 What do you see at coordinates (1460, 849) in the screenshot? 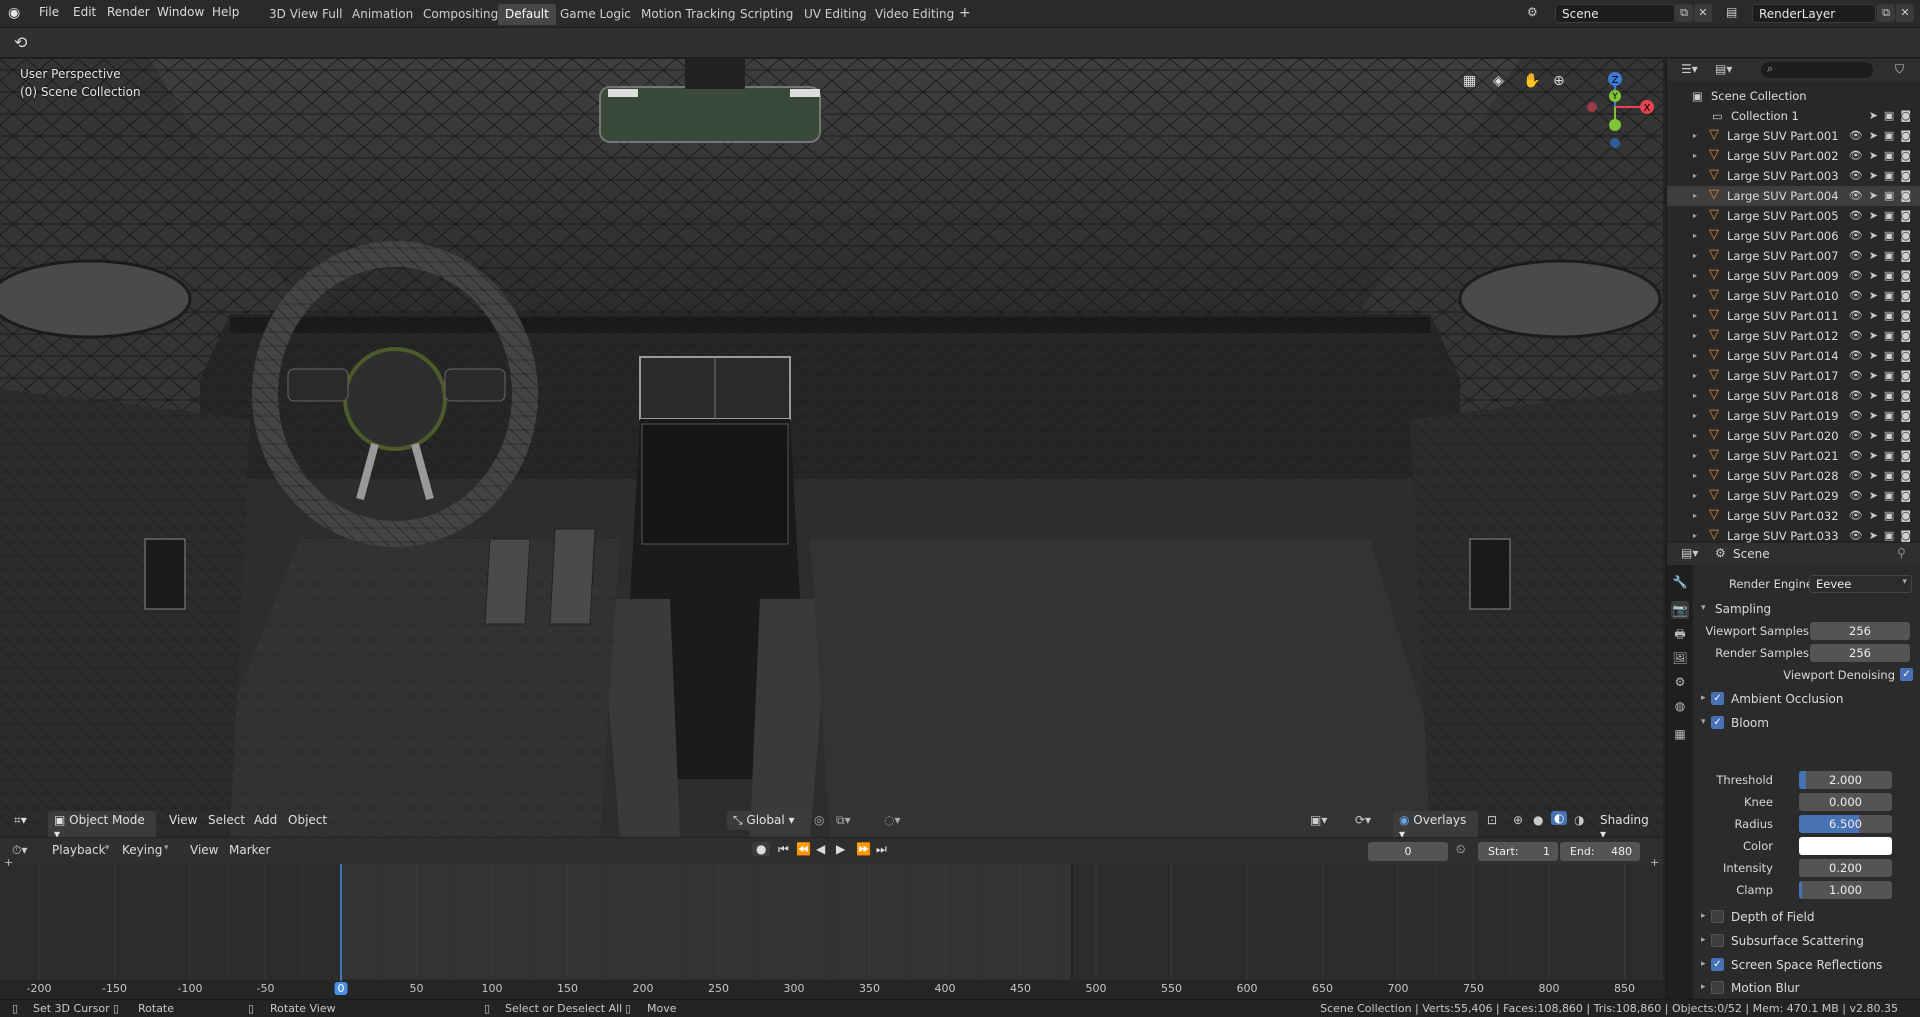
I see `preview-range-icon: ⏲` at bounding box center [1460, 849].